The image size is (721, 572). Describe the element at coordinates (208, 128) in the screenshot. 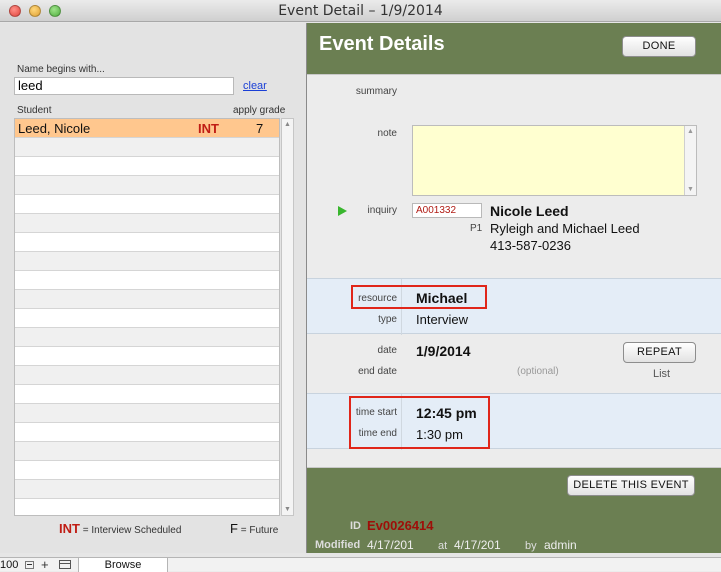

I see `student-status-code: INT` at that location.